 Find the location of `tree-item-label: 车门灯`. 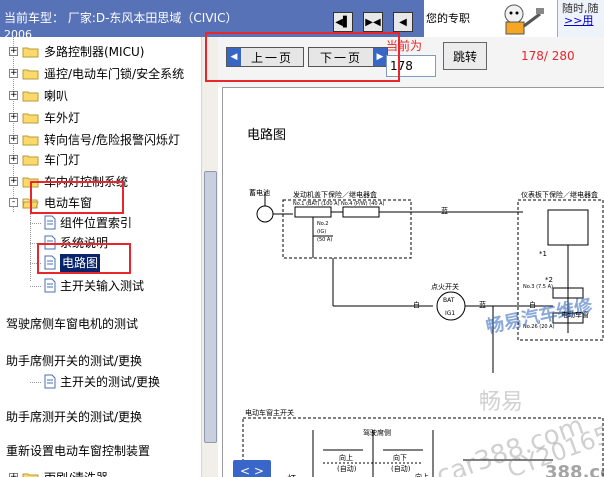

tree-item-label: 车门灯 is located at coordinates (62, 160).